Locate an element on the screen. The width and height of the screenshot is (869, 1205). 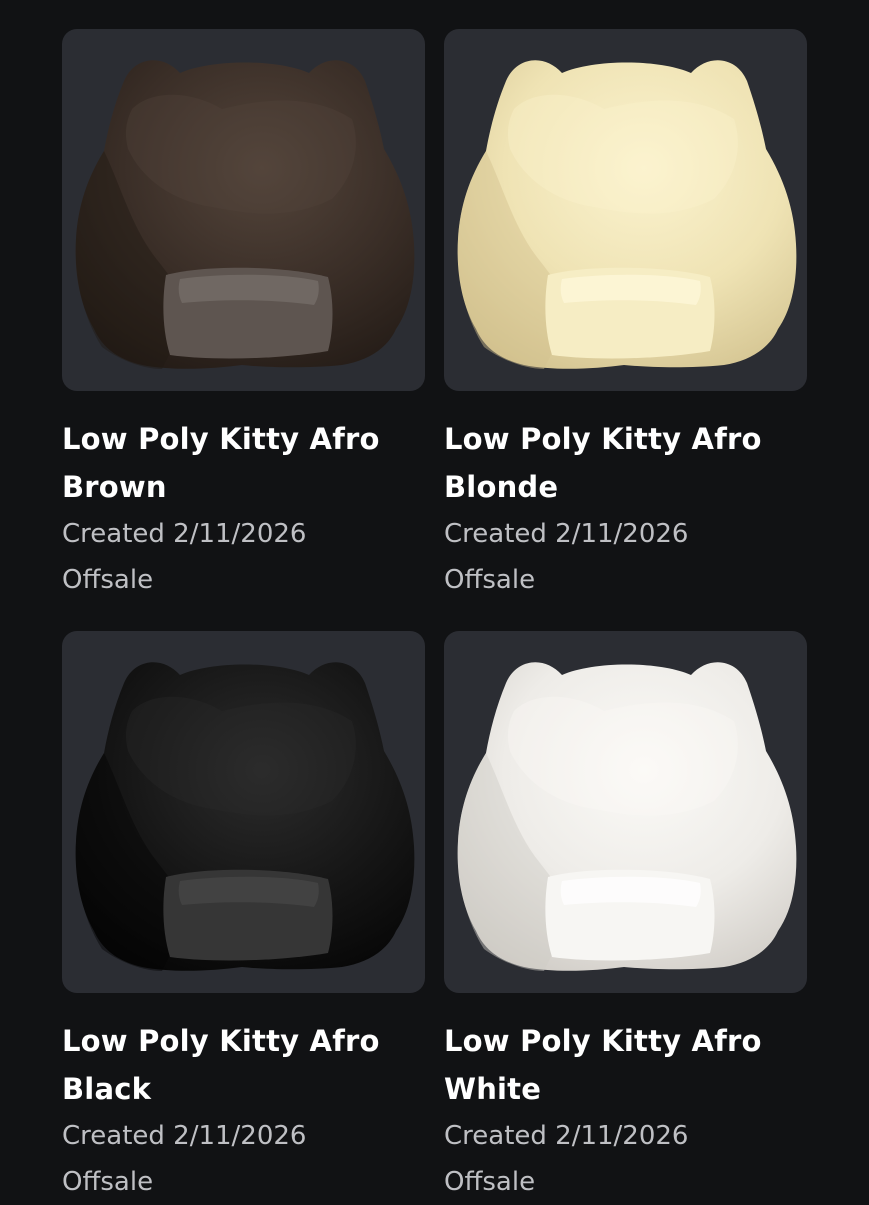
item-name: Low Poly Kitty Afro Black is located at coordinates (243, 1065).